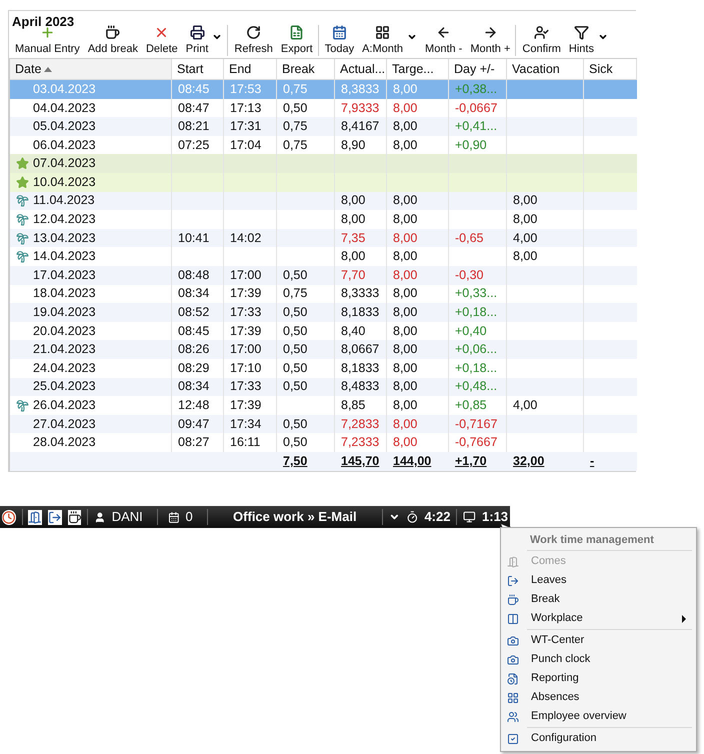 This screenshot has height=754, width=704. What do you see at coordinates (513, 660) in the screenshot?
I see `camera-icon` at bounding box center [513, 660].